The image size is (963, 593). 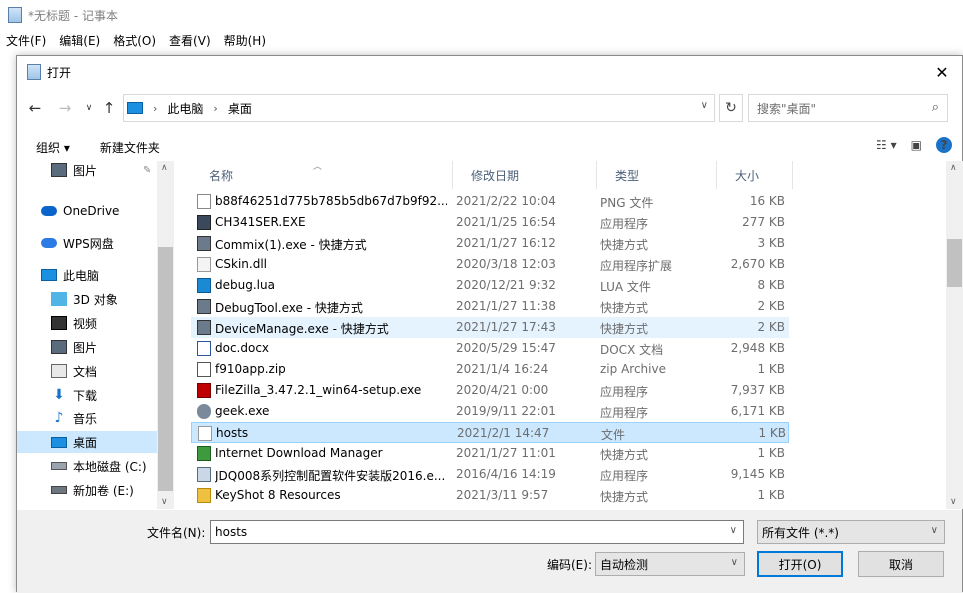 What do you see at coordinates (87, 275) in the screenshot?
I see `nav-item-this-pc: 此电脑` at bounding box center [87, 275].